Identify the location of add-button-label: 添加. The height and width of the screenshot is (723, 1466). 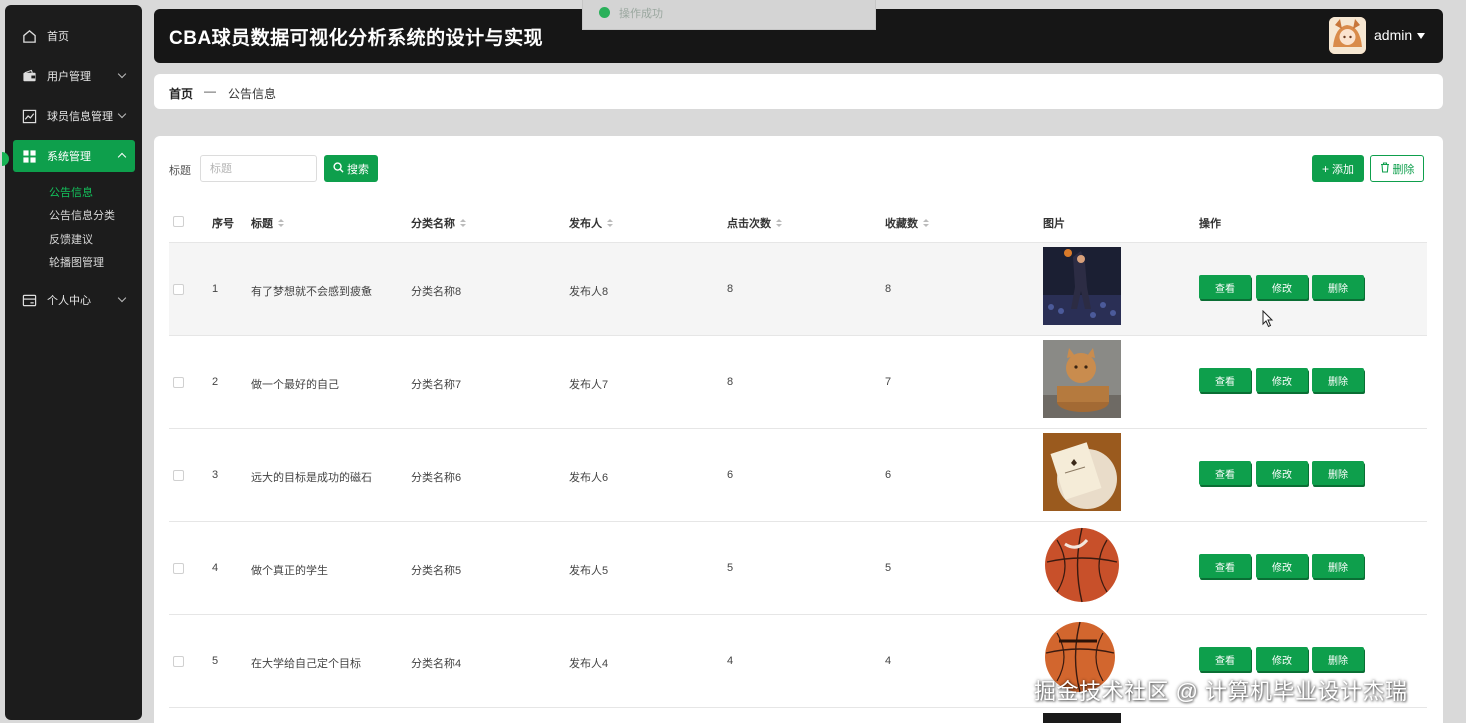
(1343, 169).